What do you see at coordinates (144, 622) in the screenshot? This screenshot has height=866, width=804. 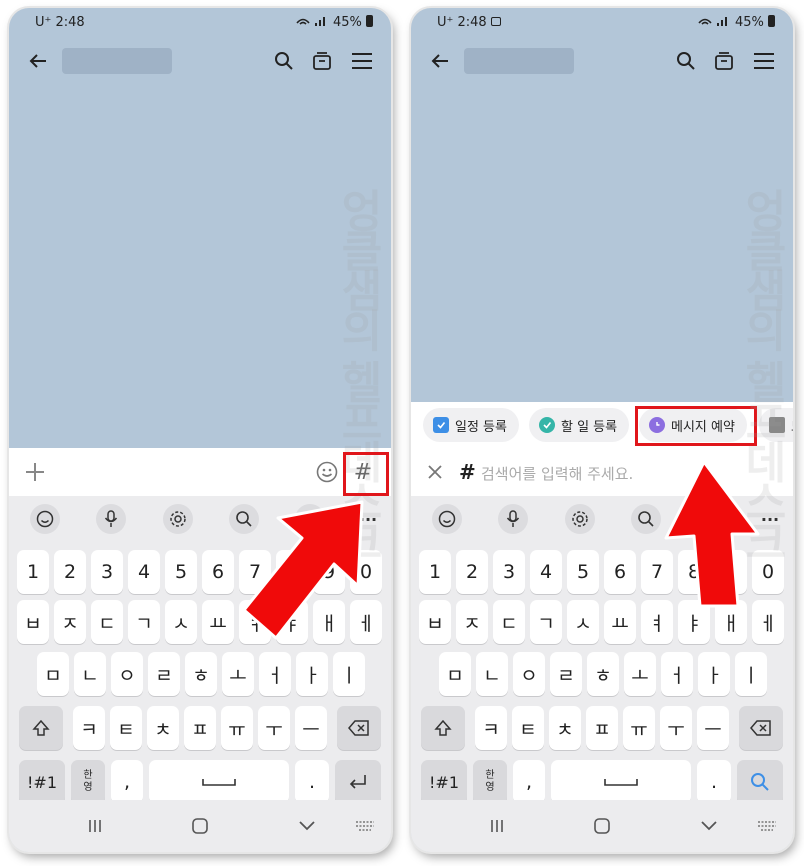 I see `key-ㄱ: ㄱ` at bounding box center [144, 622].